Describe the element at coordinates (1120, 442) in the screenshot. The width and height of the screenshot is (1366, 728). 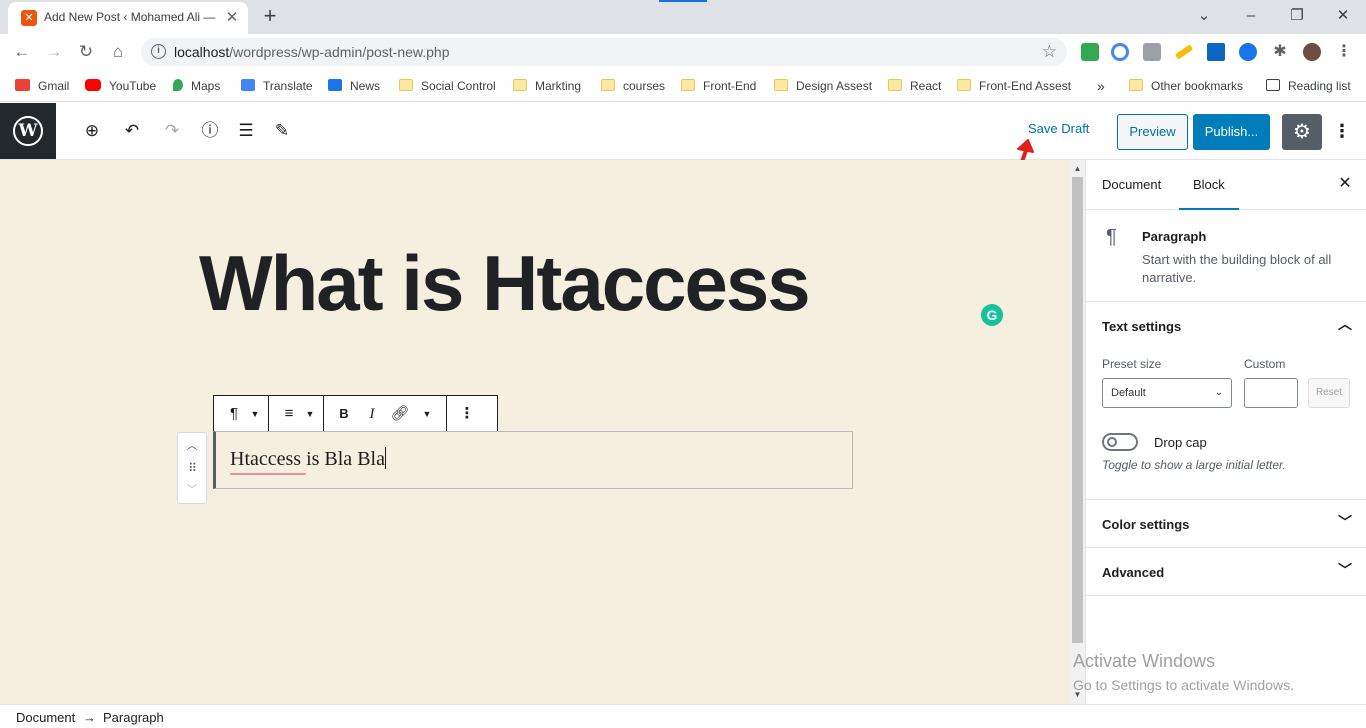
I see `drop-cap-toggle` at that location.